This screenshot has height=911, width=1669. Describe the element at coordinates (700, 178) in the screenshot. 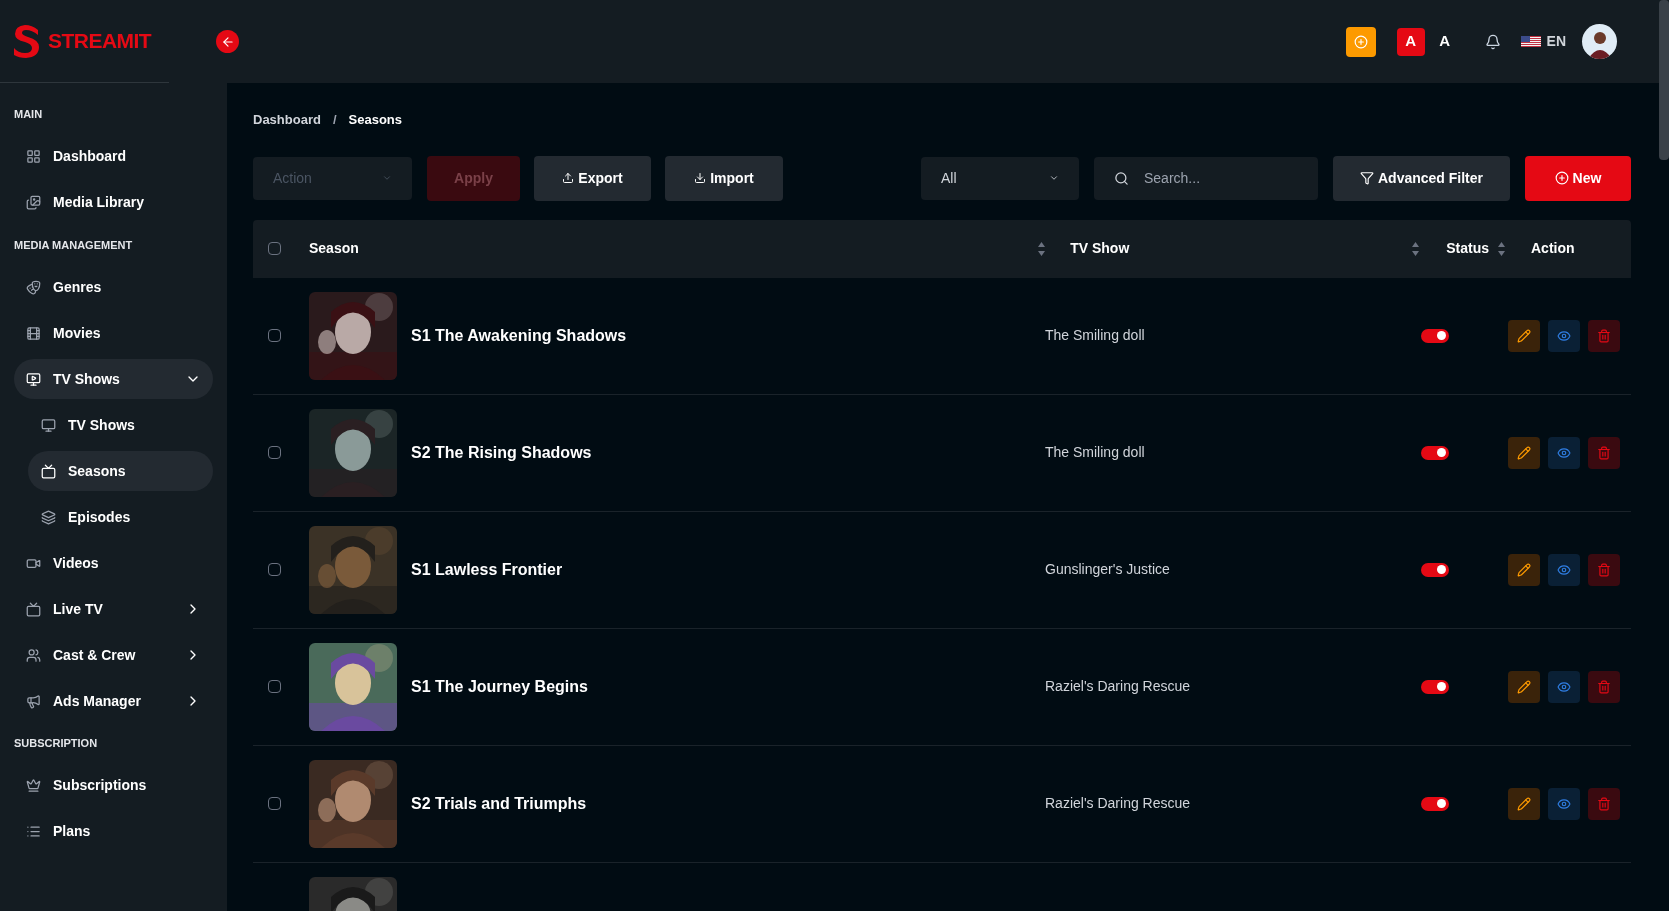

I see `download-icon` at that location.